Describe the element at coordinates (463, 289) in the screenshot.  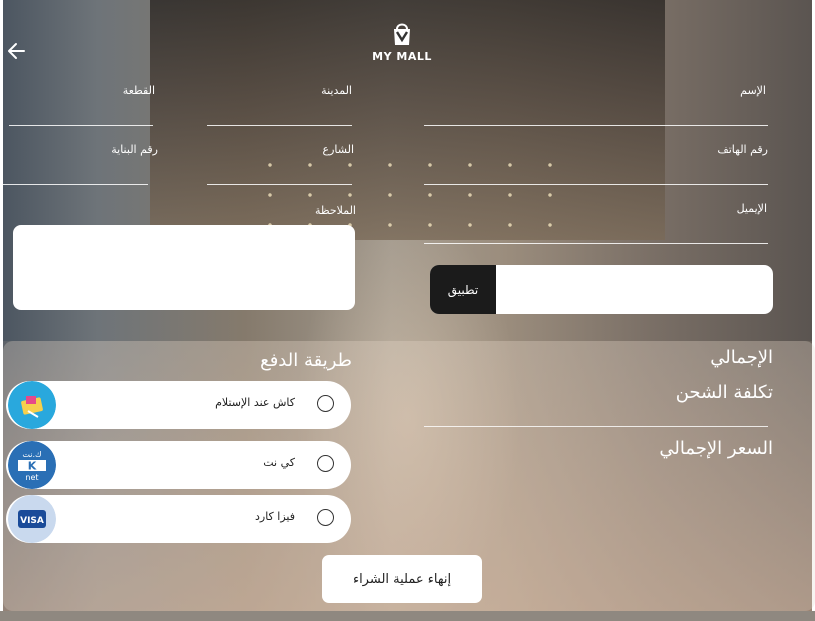
I see `apply-coupon-button: تطبيق` at that location.